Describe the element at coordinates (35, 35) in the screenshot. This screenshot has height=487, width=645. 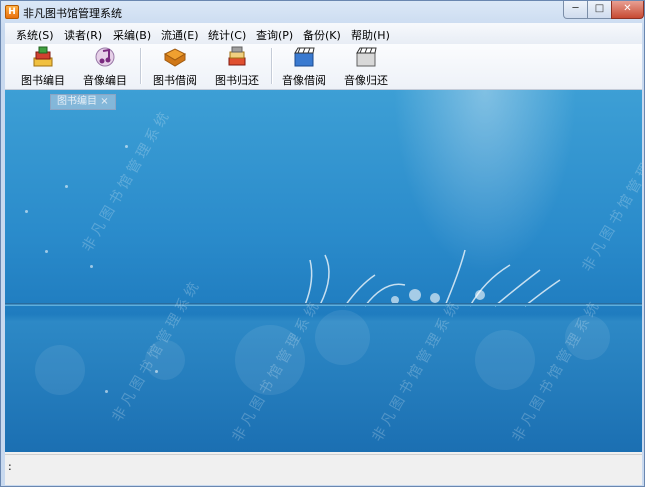
I see `menu-system: 系统(S)` at that location.